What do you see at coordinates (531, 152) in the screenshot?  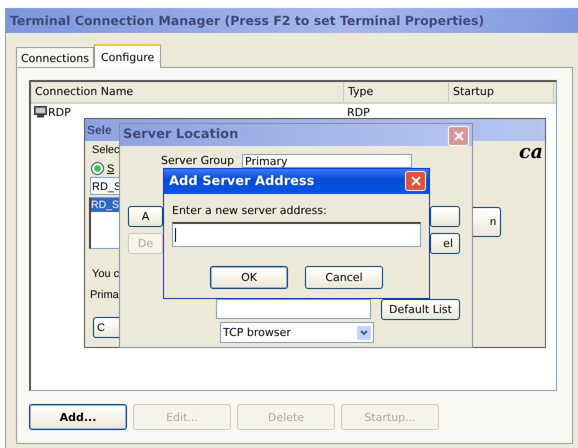 I see `logo-text: ca` at bounding box center [531, 152].